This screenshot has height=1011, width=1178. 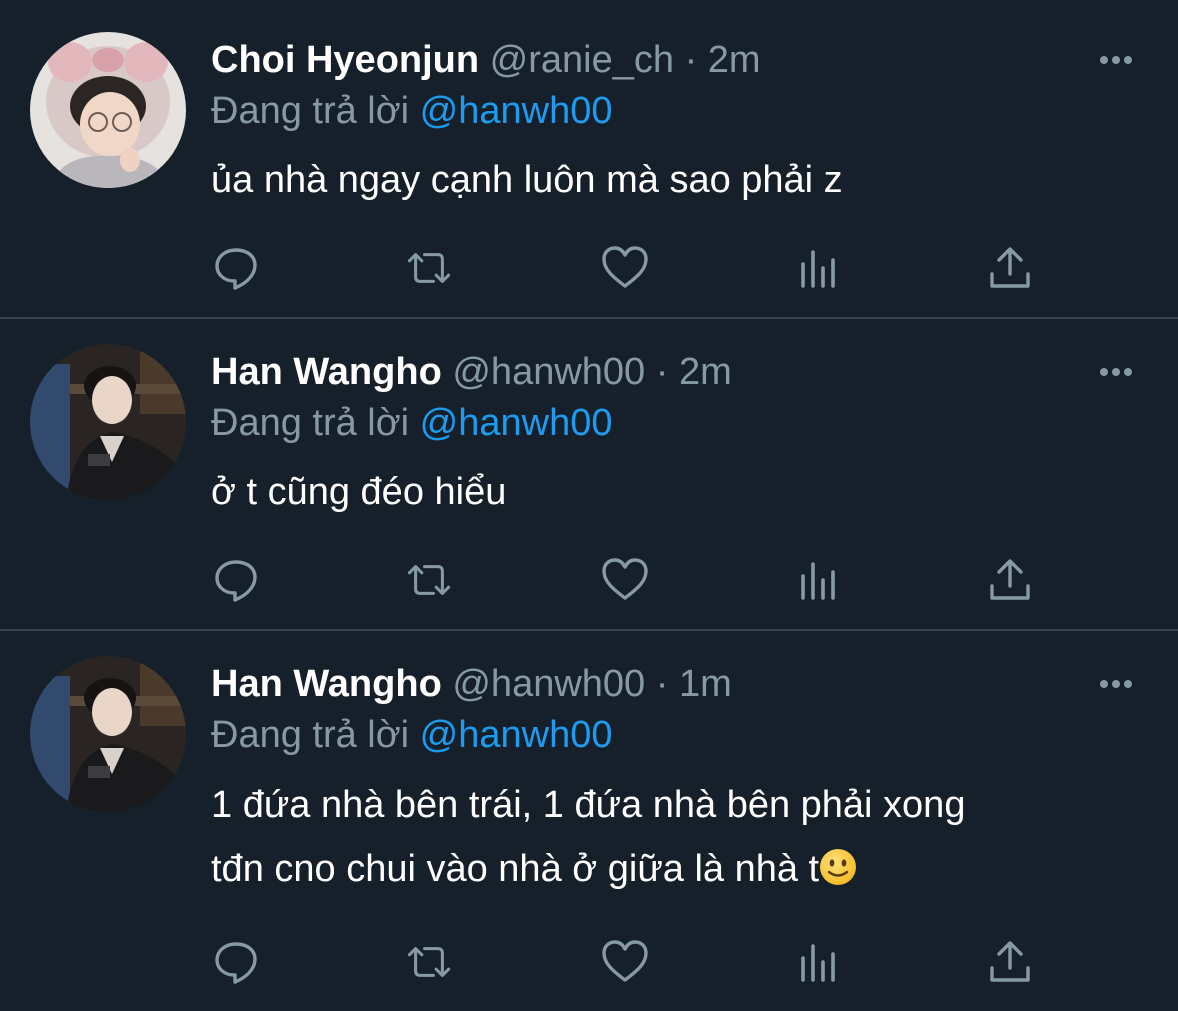 I want to click on timestamp: 1m, so click(x=705, y=684).